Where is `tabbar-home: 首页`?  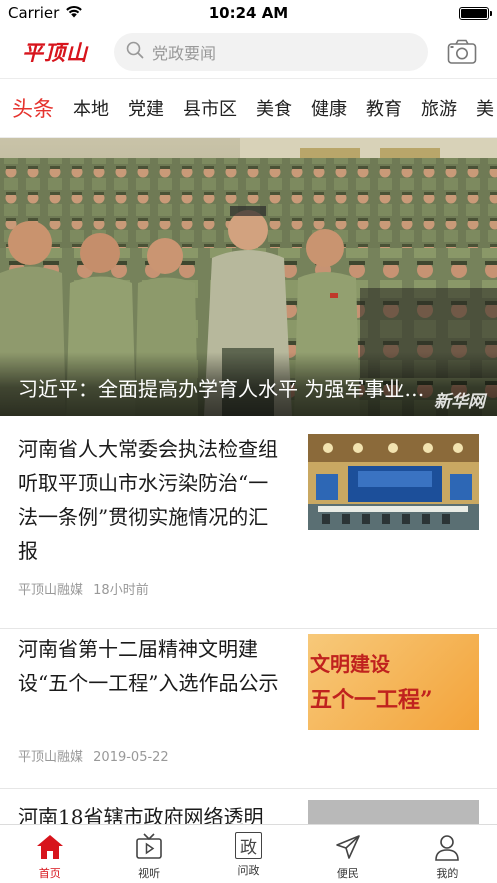 tabbar-home: 首页 is located at coordinates (49, 854).